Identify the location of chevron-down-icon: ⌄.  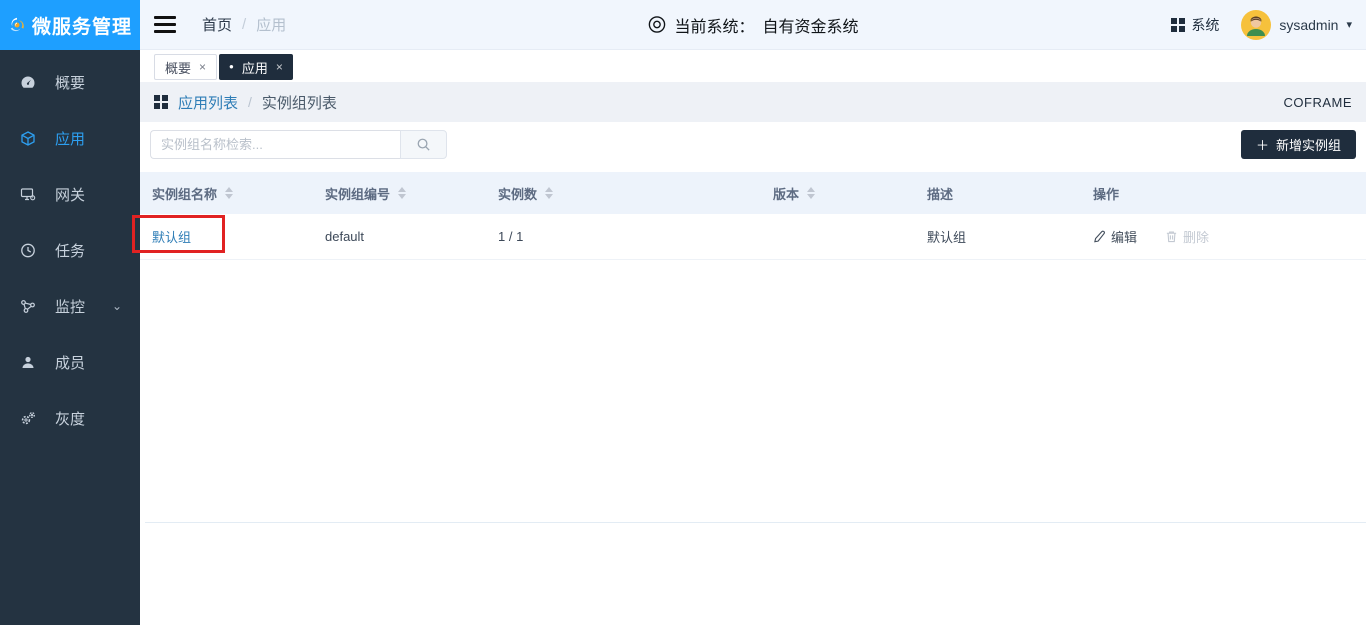
(117, 306).